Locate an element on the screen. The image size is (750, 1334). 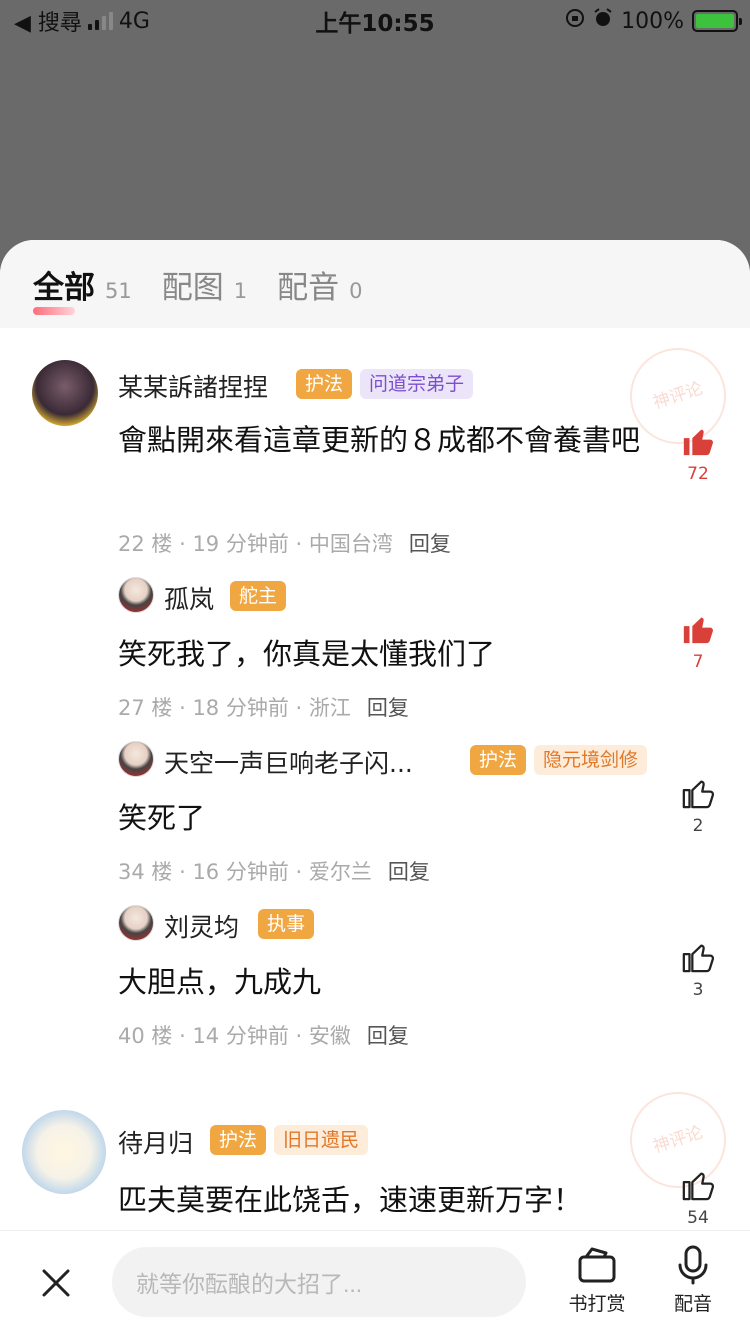
gift-icon is located at coordinates (597, 1265).